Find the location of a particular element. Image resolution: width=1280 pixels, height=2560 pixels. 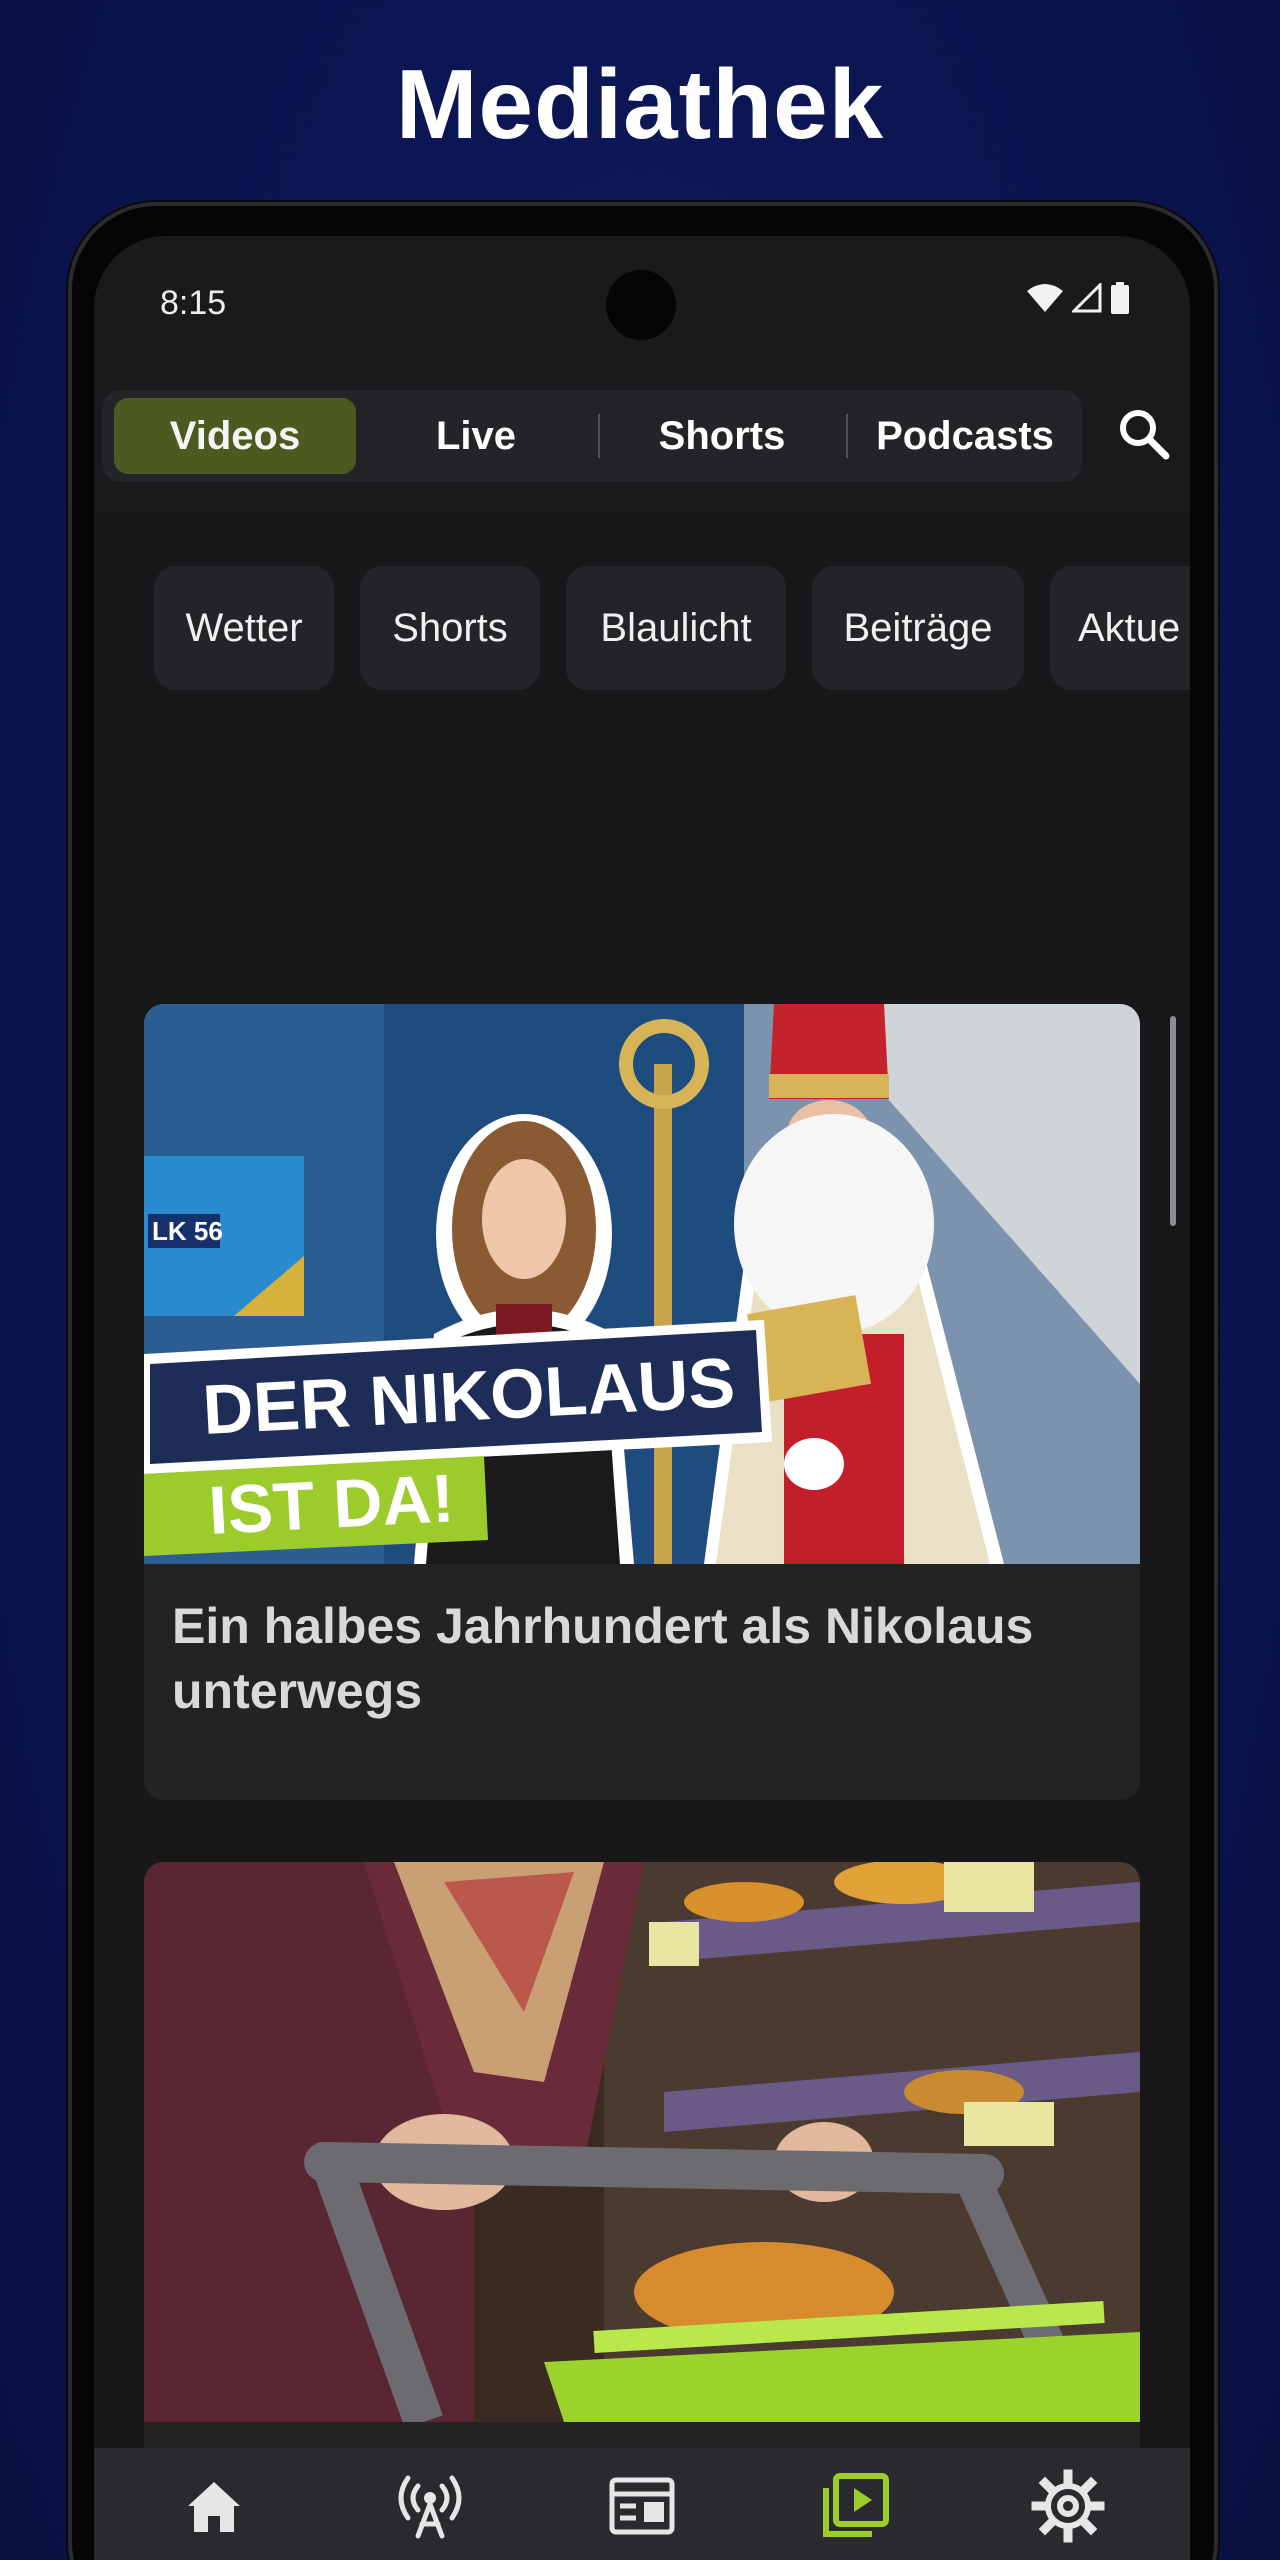

tab-podcasts: Podcasts is located at coordinates (965, 436).